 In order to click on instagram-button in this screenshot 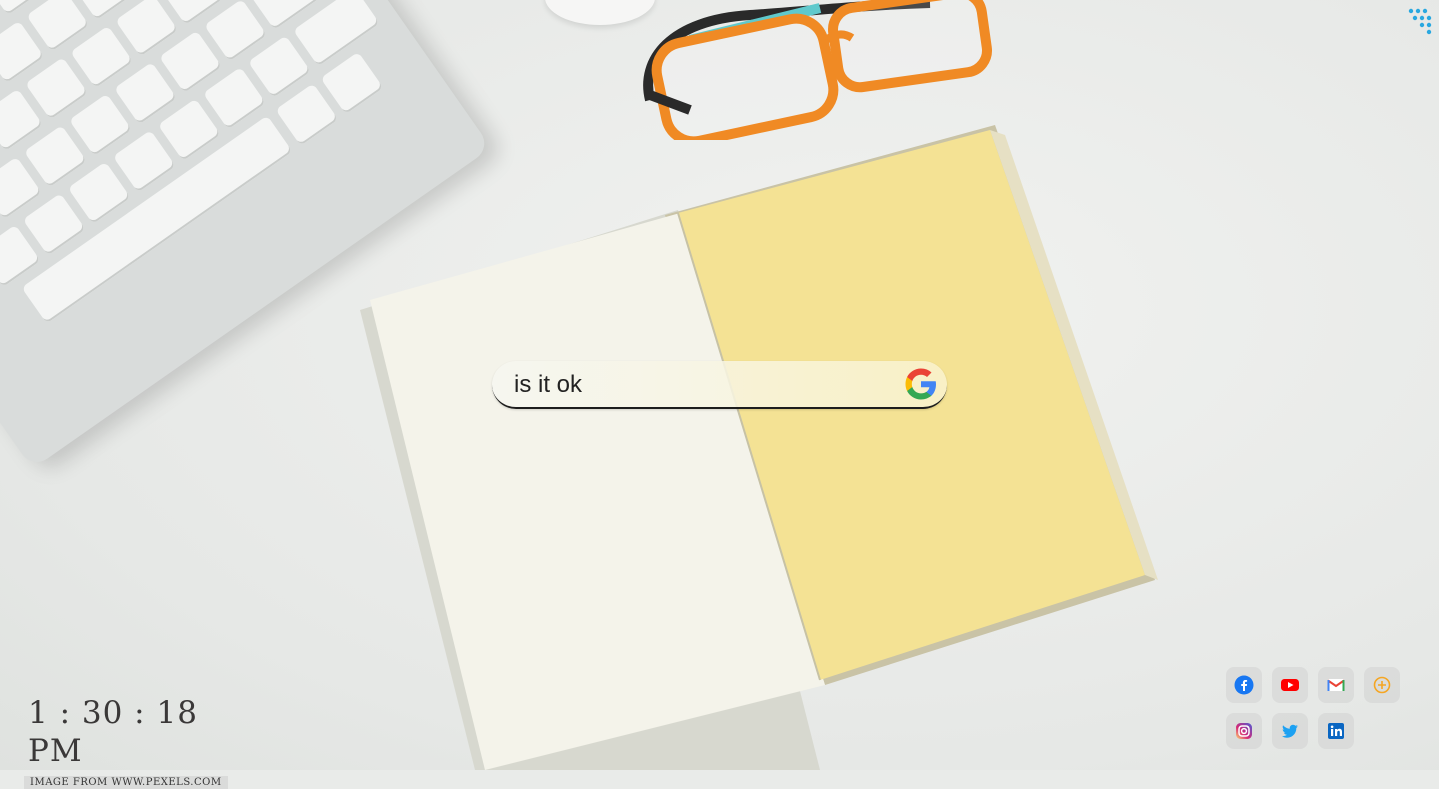, I will do `click(1244, 731)`.